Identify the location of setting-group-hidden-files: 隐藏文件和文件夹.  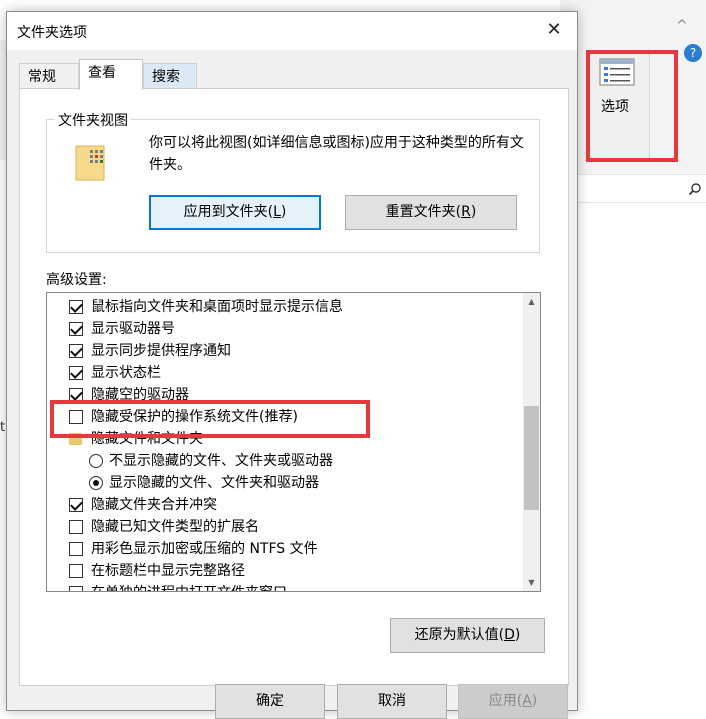
(282, 439).